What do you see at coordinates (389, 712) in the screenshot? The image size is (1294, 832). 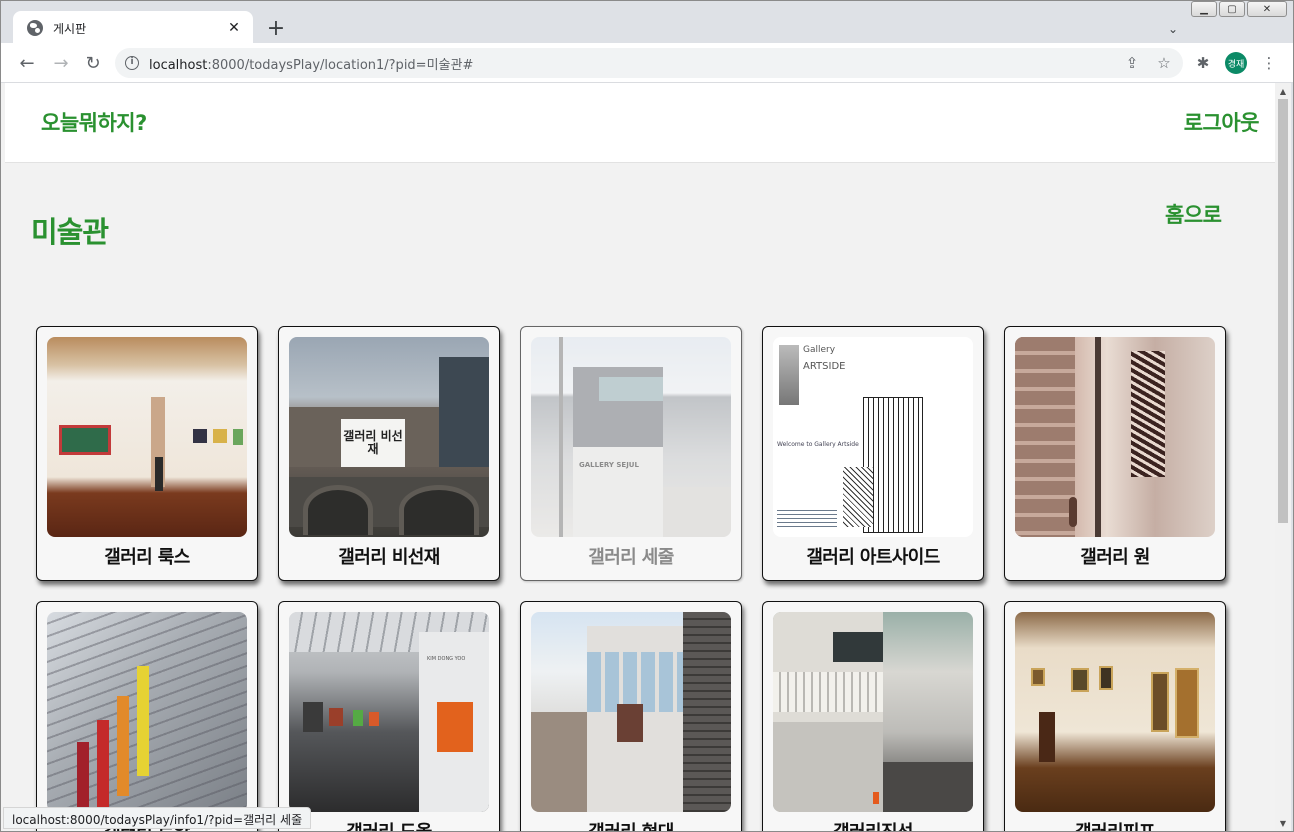 I see `gallery-thumbnail: KIM DONG YOO` at bounding box center [389, 712].